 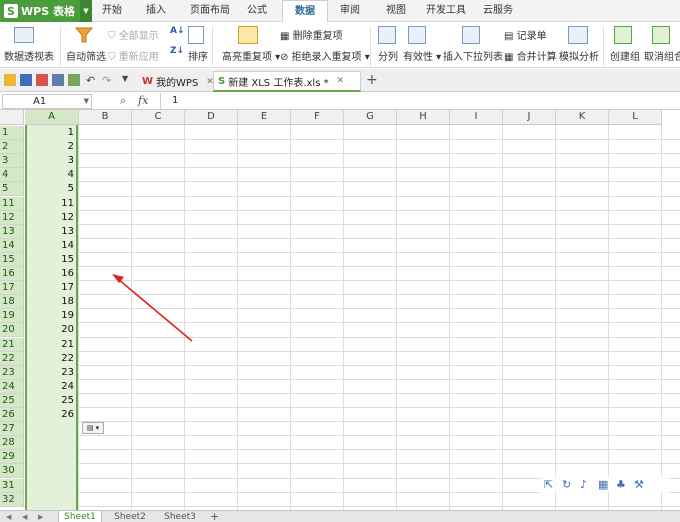 I want to click on formula-input: 1, so click(x=175, y=100).